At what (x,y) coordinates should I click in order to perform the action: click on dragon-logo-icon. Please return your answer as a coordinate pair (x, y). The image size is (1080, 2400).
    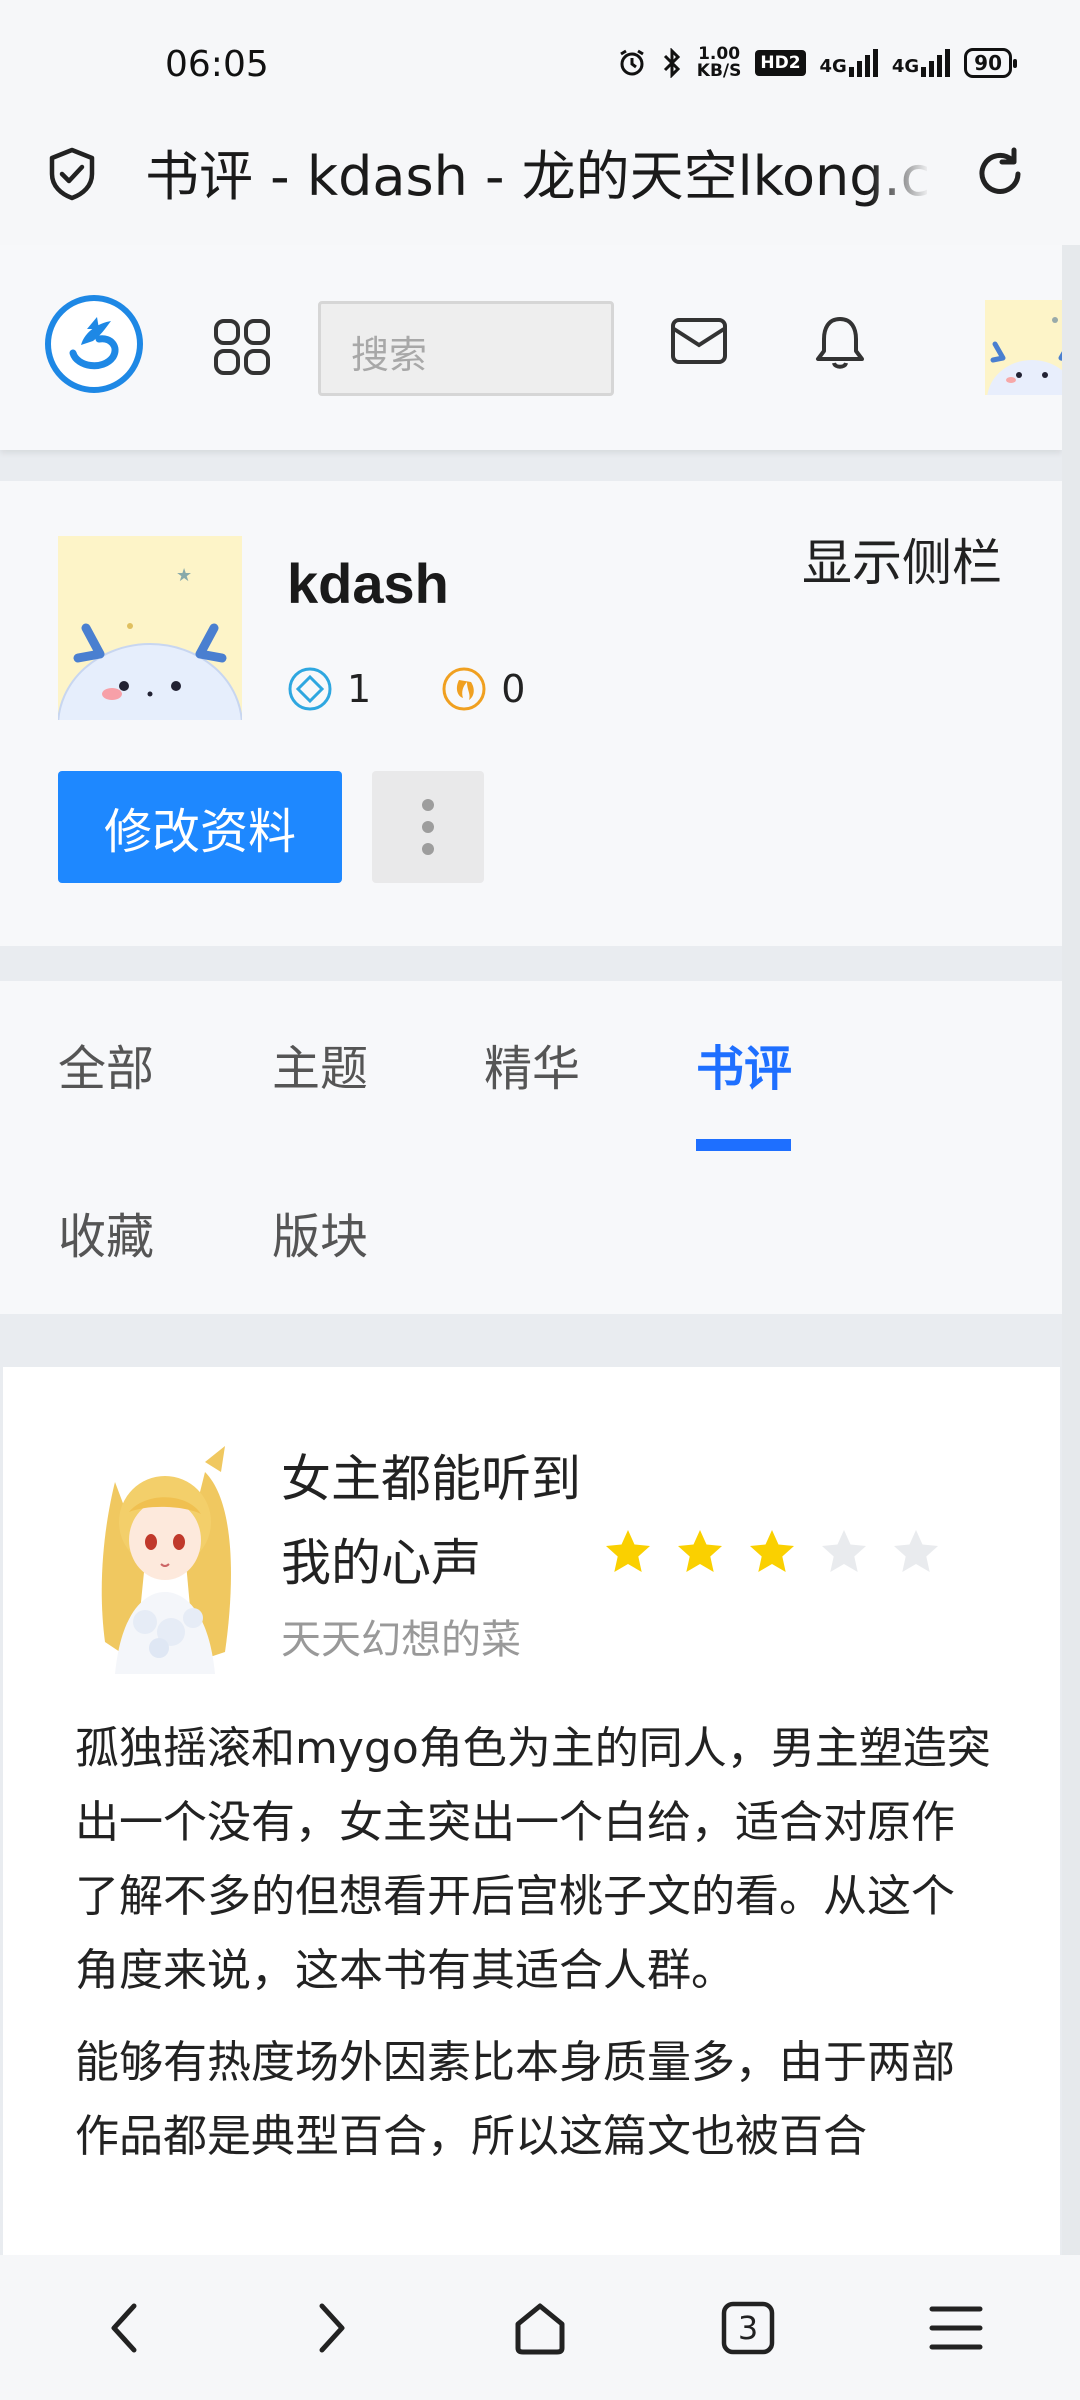
    Looking at the image, I should click on (94, 343).